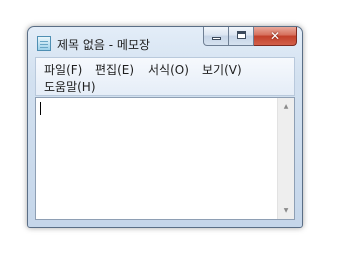  I want to click on close-icon: ✕, so click(275, 36).